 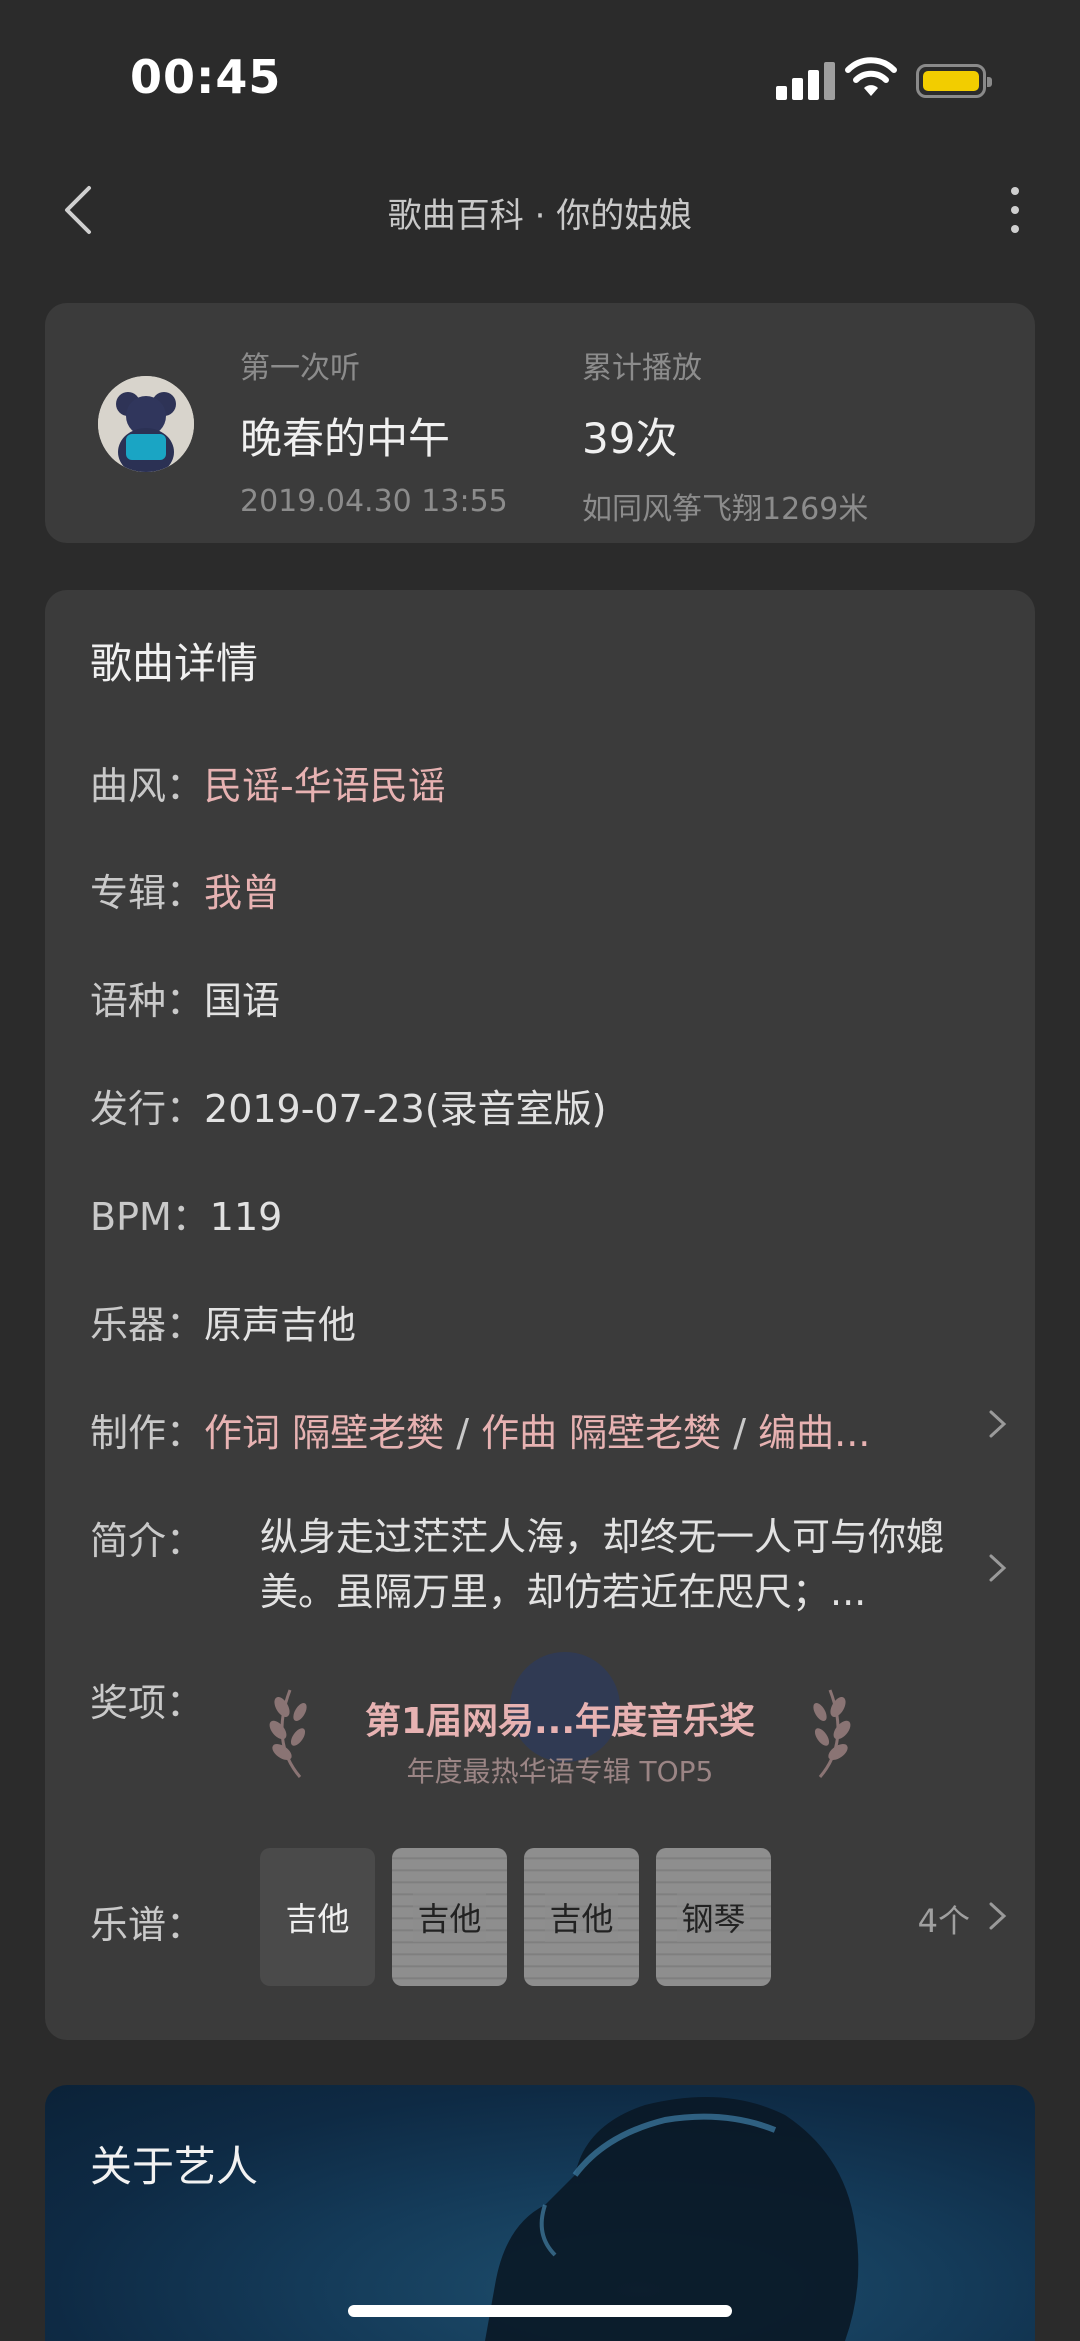 I want to click on instrument-row: 乐器：原声吉他, so click(x=550, y=1321).